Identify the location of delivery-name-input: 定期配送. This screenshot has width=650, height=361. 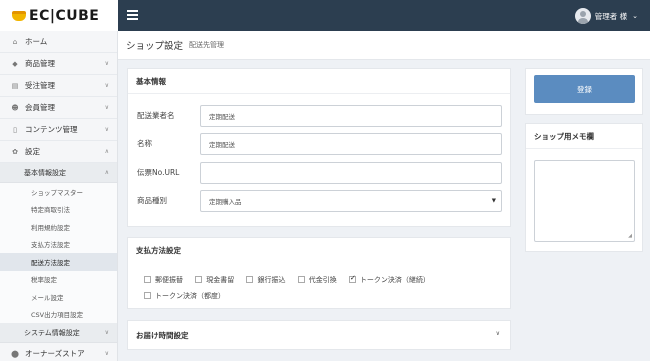
(351, 116).